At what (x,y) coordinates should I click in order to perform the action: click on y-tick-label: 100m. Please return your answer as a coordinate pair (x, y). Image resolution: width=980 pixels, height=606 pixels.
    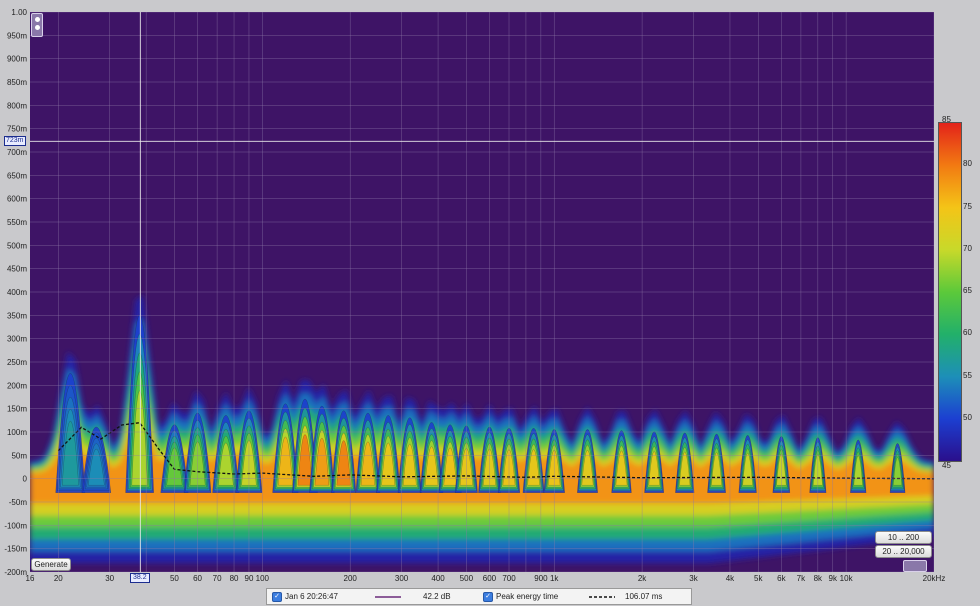
    Looking at the image, I should click on (17, 432).